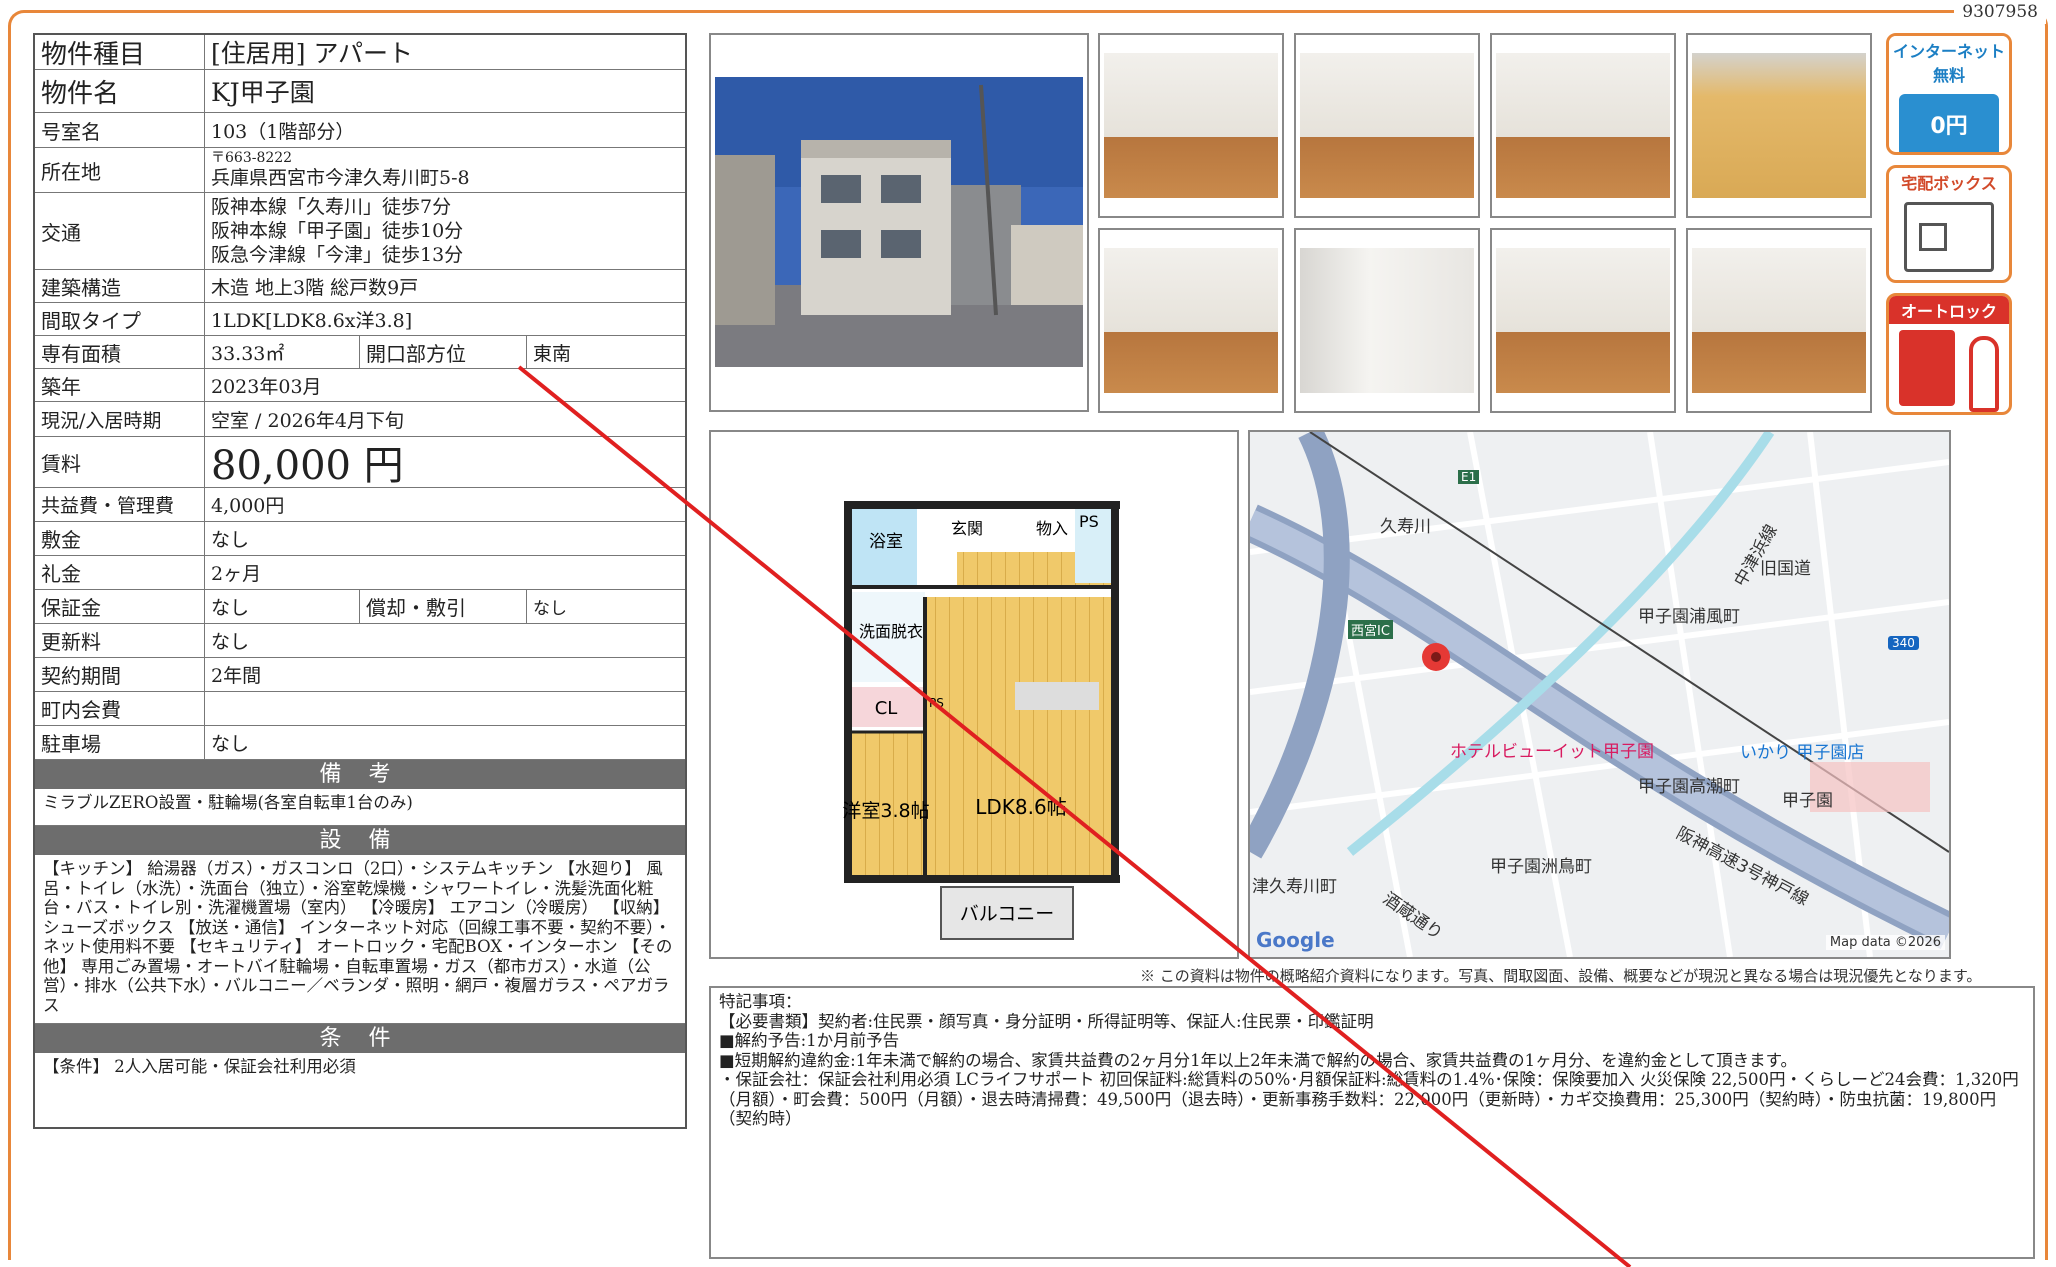 The height and width of the screenshot is (1267, 2056). Describe the element at coordinates (360, 91) in the screenshot. I see `name-row: 物件名 KJ甲子園` at that location.